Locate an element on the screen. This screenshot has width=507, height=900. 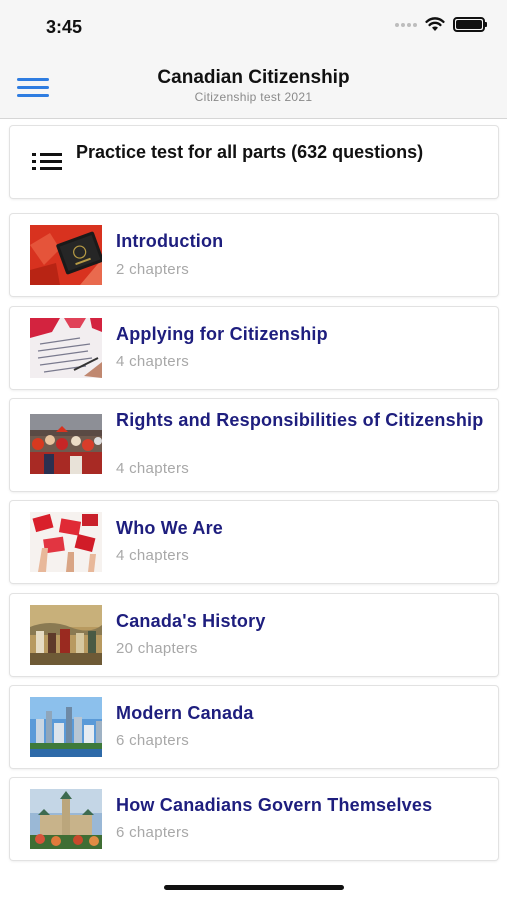
parliament-image is located at coordinates (66, 819).